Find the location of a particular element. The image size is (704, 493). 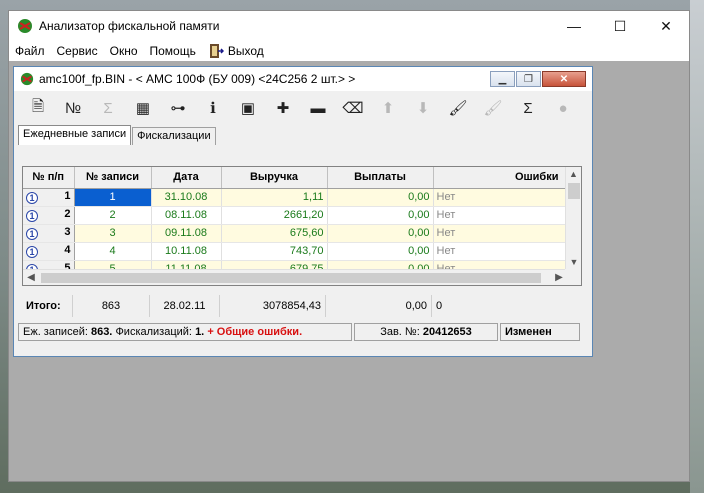

menu-window: Окно is located at coordinates (124, 51).